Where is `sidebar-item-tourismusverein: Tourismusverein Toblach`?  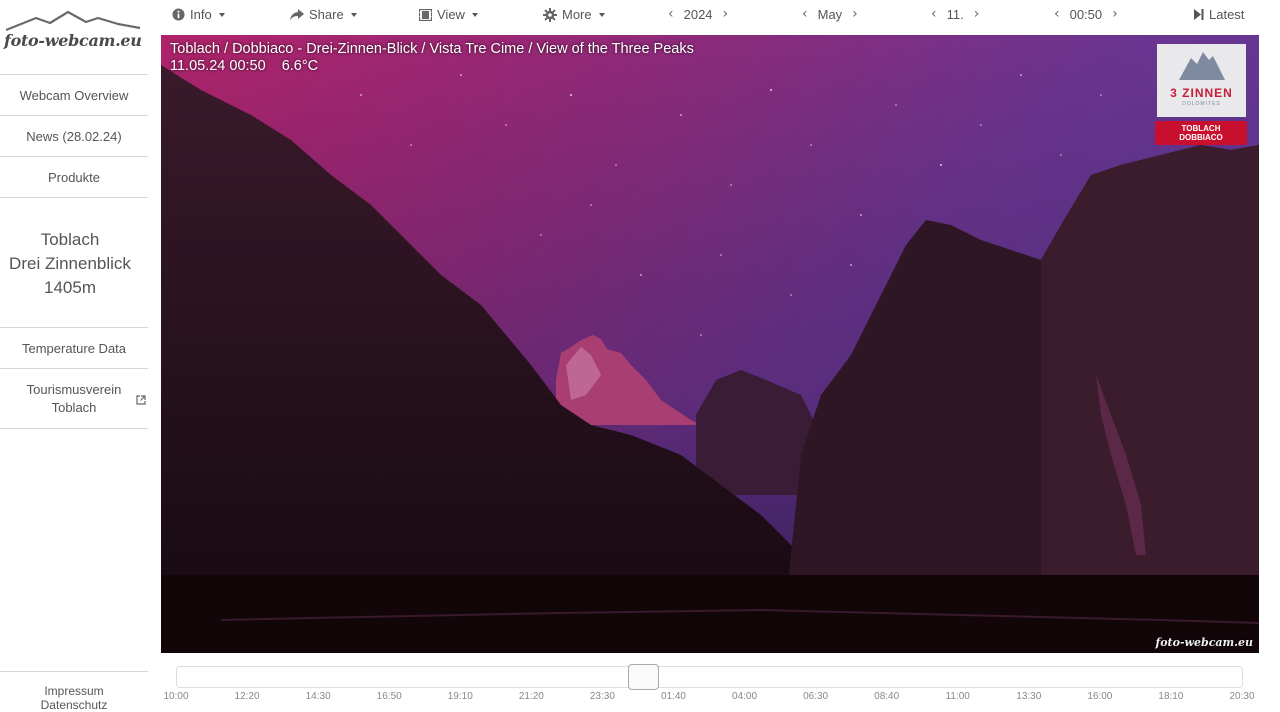
sidebar-item-tourismusverein: Tourismusverein Toblach is located at coordinates (74, 399).